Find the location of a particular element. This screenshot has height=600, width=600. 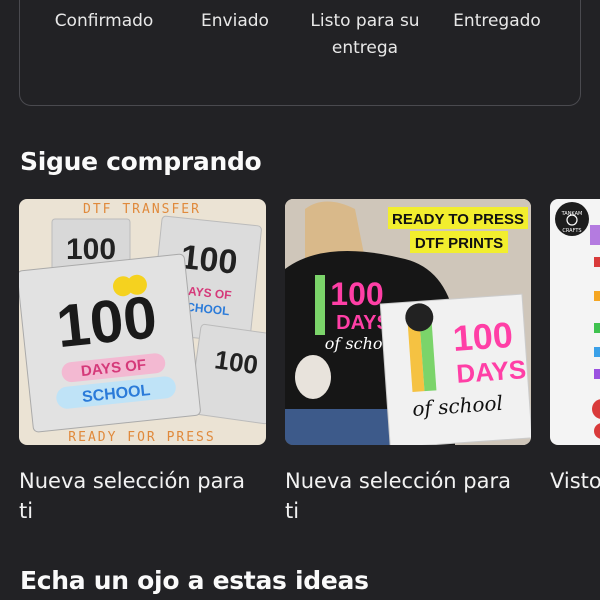

shirt-number-text: 100 is located at coordinates (356, 294).